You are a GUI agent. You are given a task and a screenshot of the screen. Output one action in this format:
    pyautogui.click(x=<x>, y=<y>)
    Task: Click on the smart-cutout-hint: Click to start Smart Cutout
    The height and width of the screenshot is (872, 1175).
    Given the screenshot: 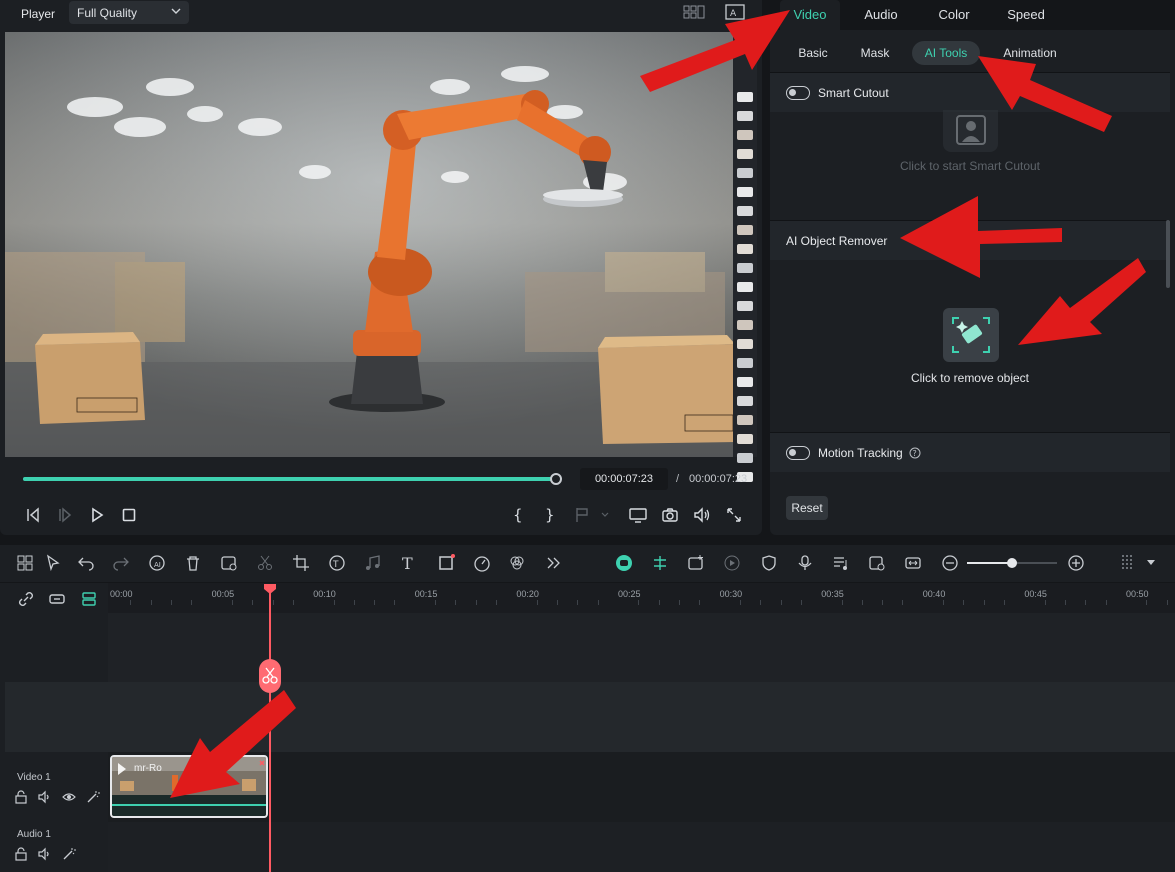 What is the action you would take?
    pyautogui.click(x=970, y=166)
    